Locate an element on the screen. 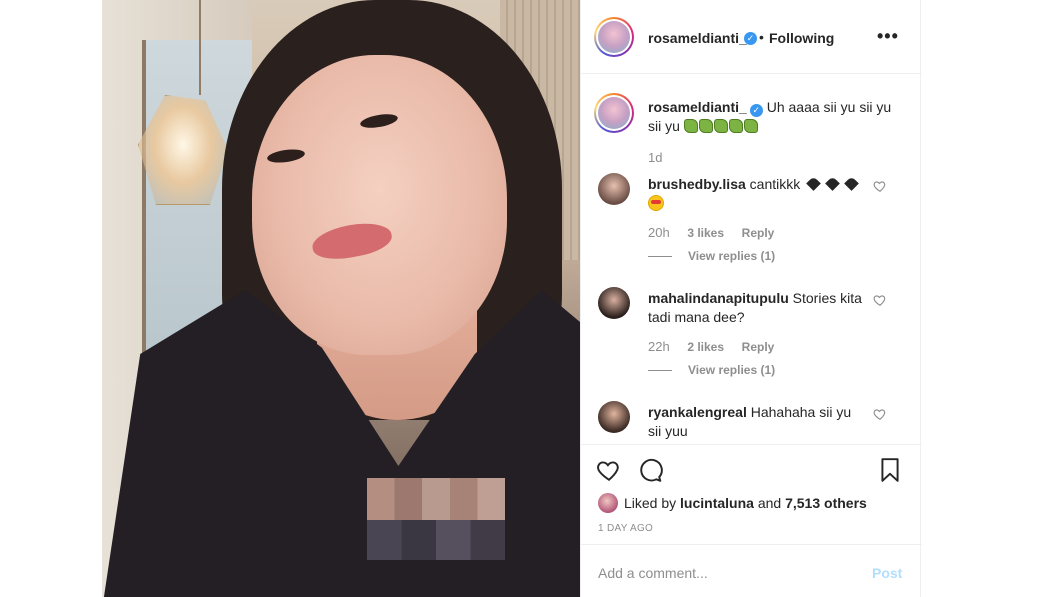  comment-username: brushedby.lisa is located at coordinates (697, 184).